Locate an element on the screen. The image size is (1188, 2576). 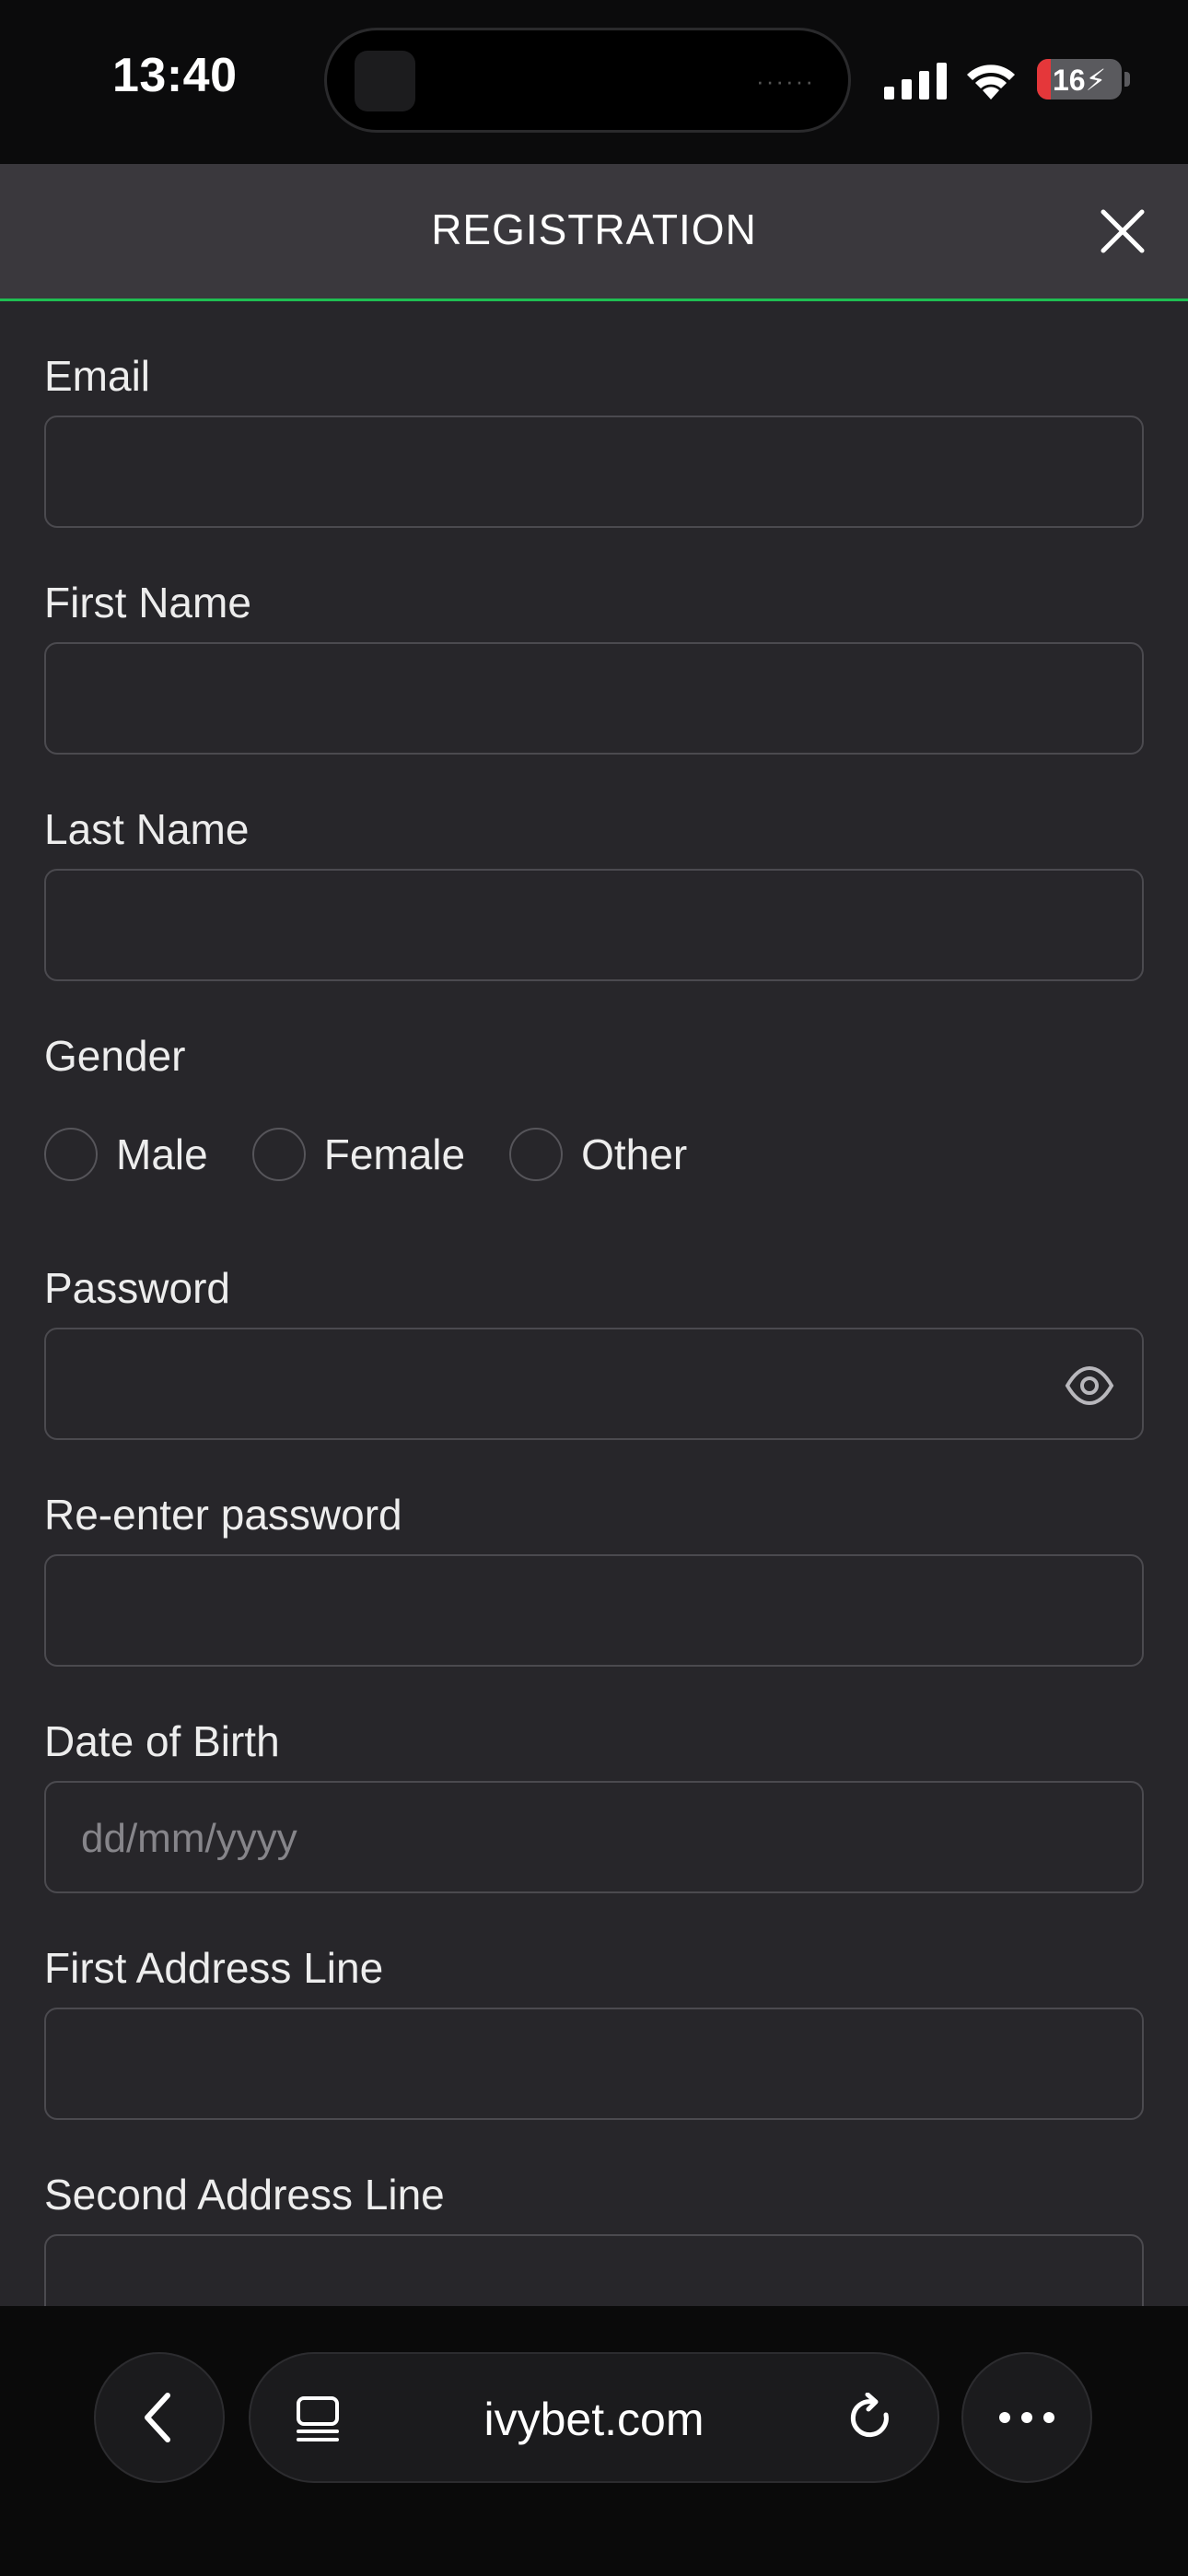
gender-option-male: Male is located at coordinates (126, 1154).